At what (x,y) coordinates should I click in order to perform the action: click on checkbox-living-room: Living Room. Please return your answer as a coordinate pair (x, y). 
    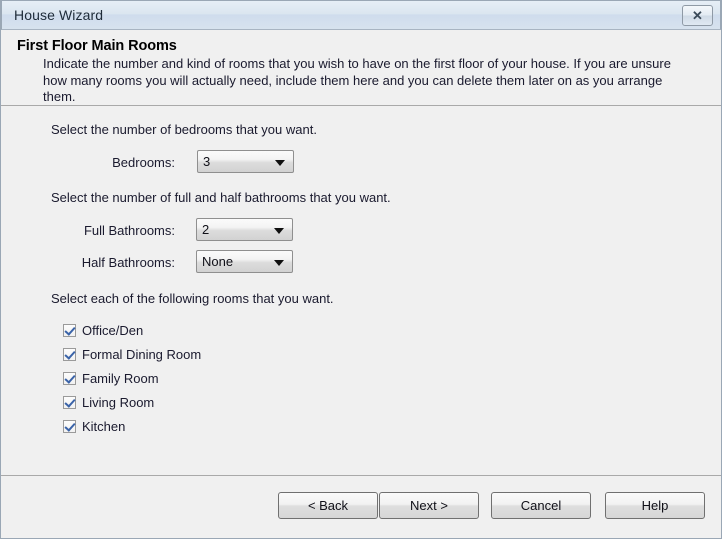
    Looking at the image, I should click on (108, 402).